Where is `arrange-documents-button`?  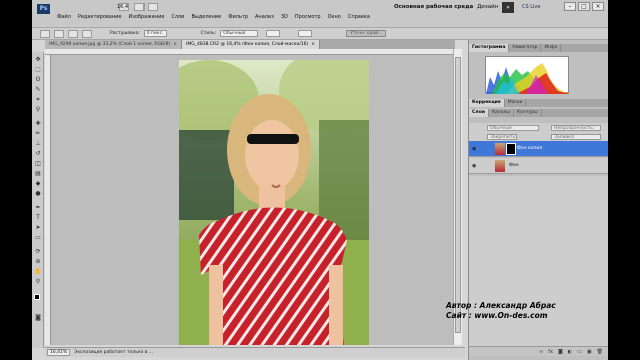
arrange-documents-button is located at coordinates (139, 7).